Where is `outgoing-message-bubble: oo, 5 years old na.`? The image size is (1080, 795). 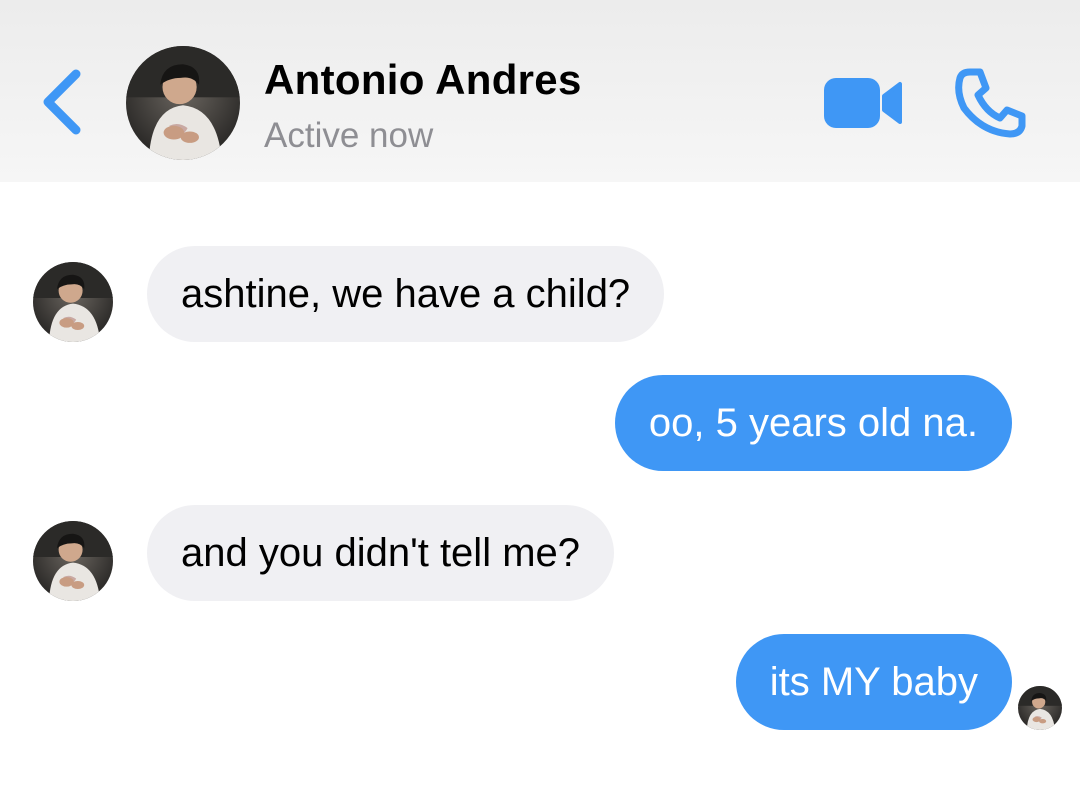 outgoing-message-bubble: oo, 5 years old na. is located at coordinates (813, 423).